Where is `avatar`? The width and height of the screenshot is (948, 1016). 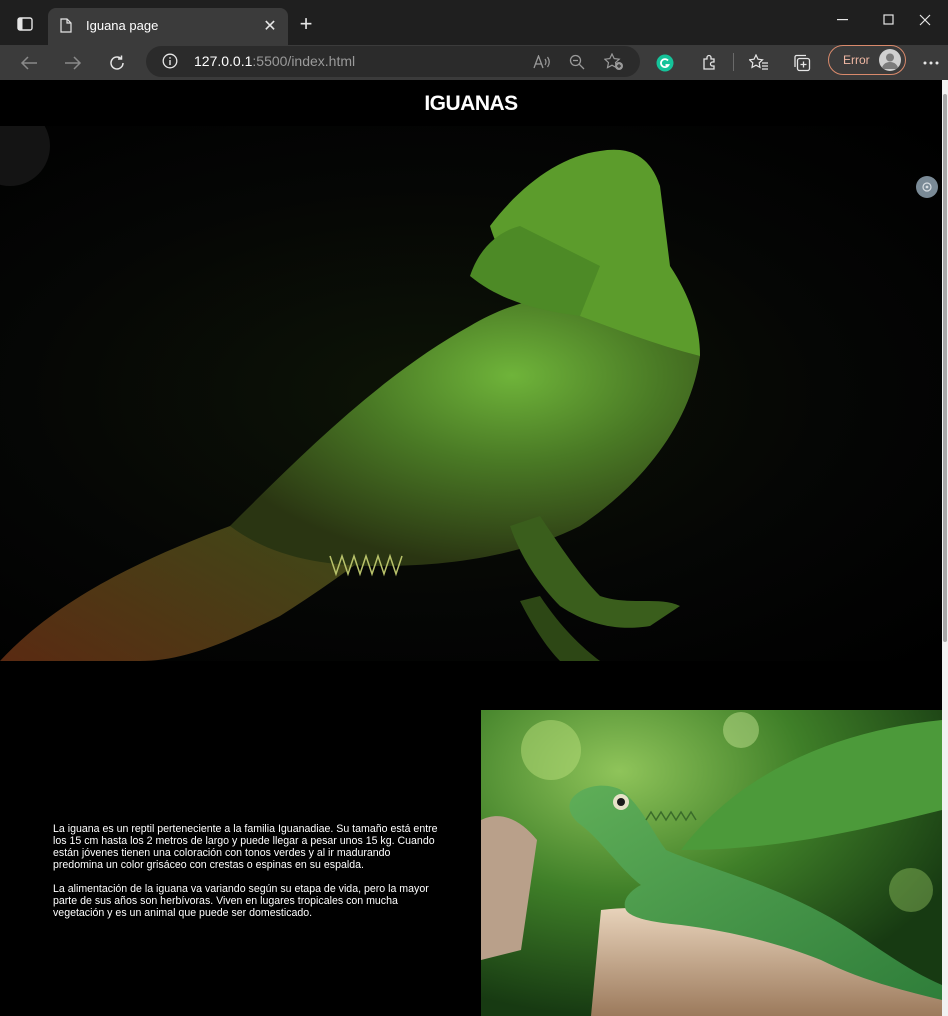
avatar is located at coordinates (890, 60).